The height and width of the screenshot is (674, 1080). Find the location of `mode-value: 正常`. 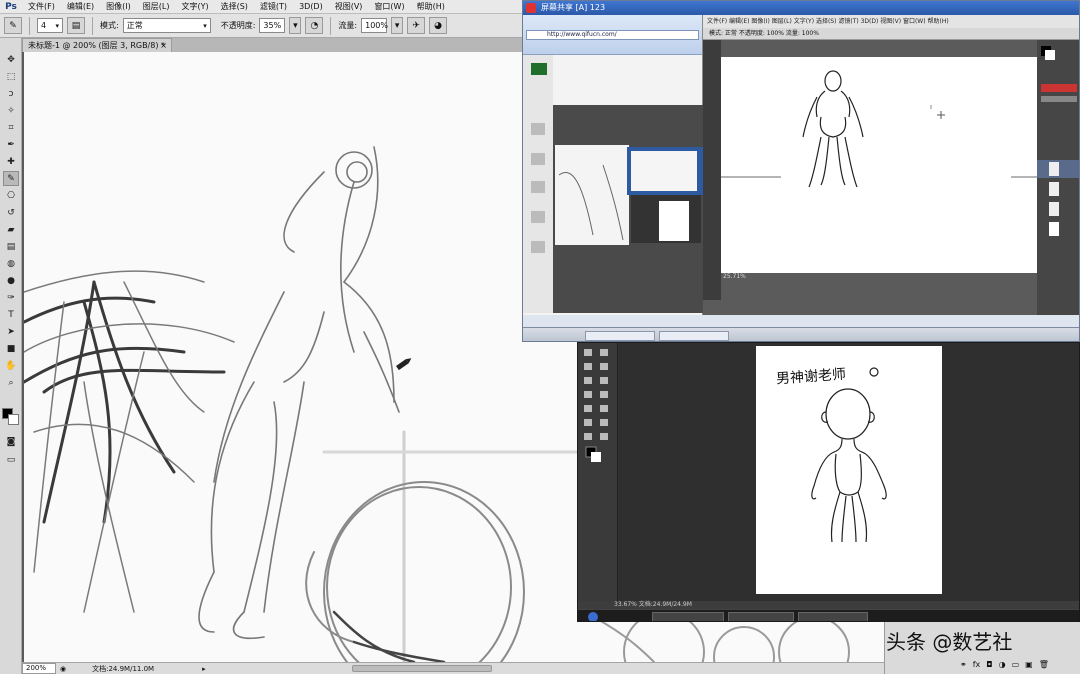

mode-value: 正常 is located at coordinates (134, 25).